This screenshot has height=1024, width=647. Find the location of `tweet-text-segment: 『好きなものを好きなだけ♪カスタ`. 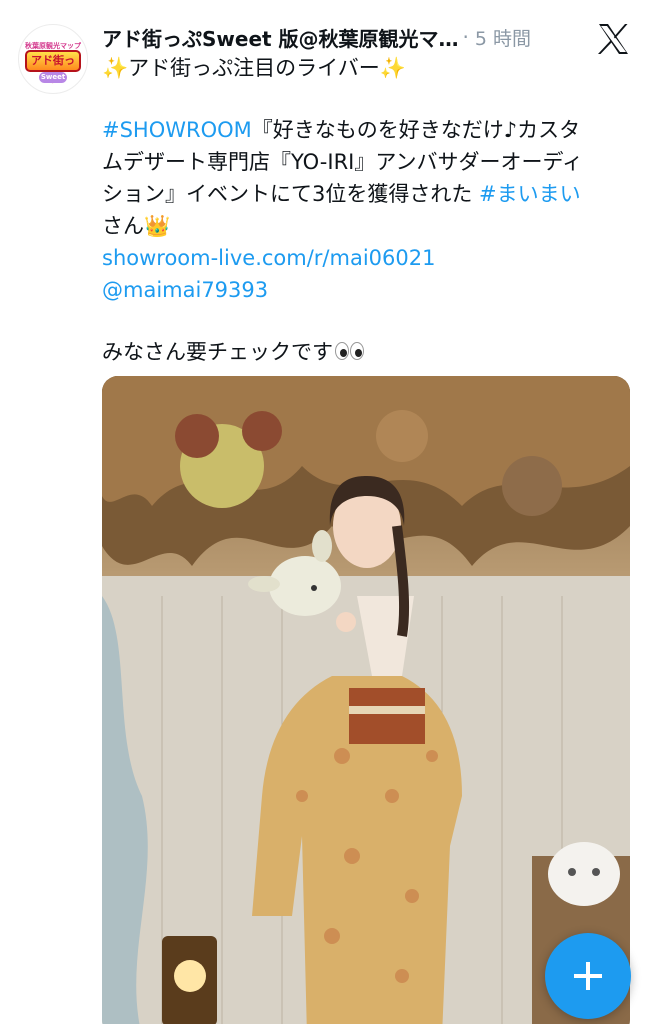

tweet-text-segment: 『好きなものを好きなだけ♪カスタ is located at coordinates (416, 130).